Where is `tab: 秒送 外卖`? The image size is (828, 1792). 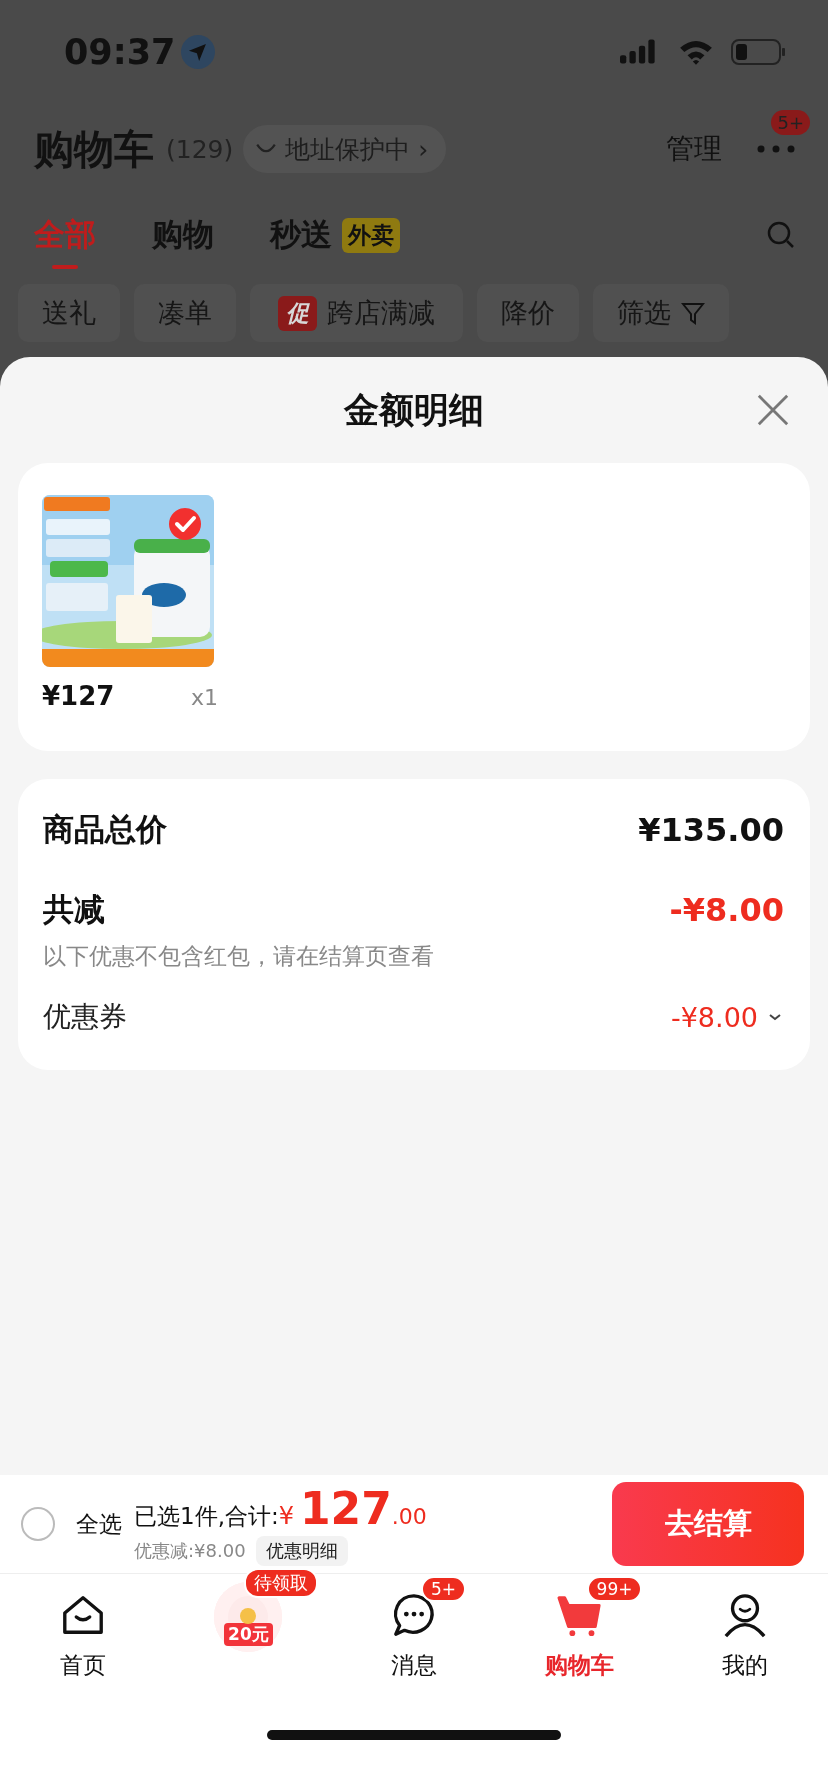 tab: 秒送 外卖 is located at coordinates (335, 235).